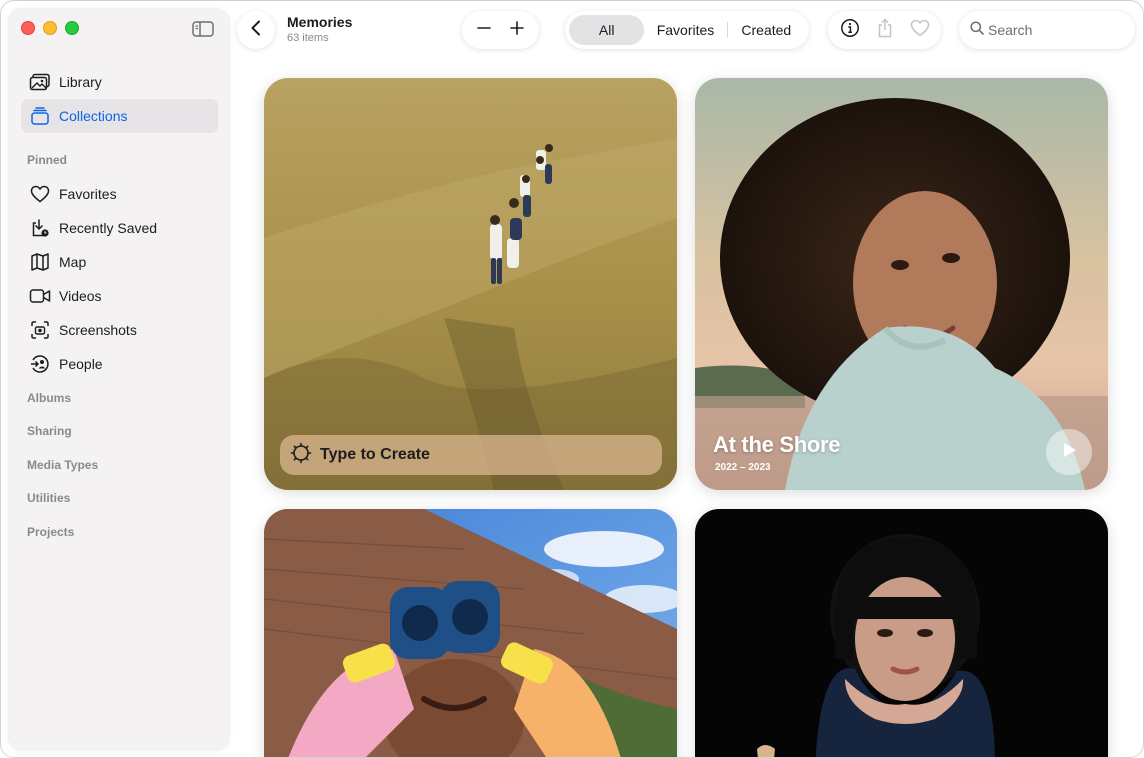 This screenshot has height=758, width=1144. I want to click on portrait-photo, so click(901, 633).